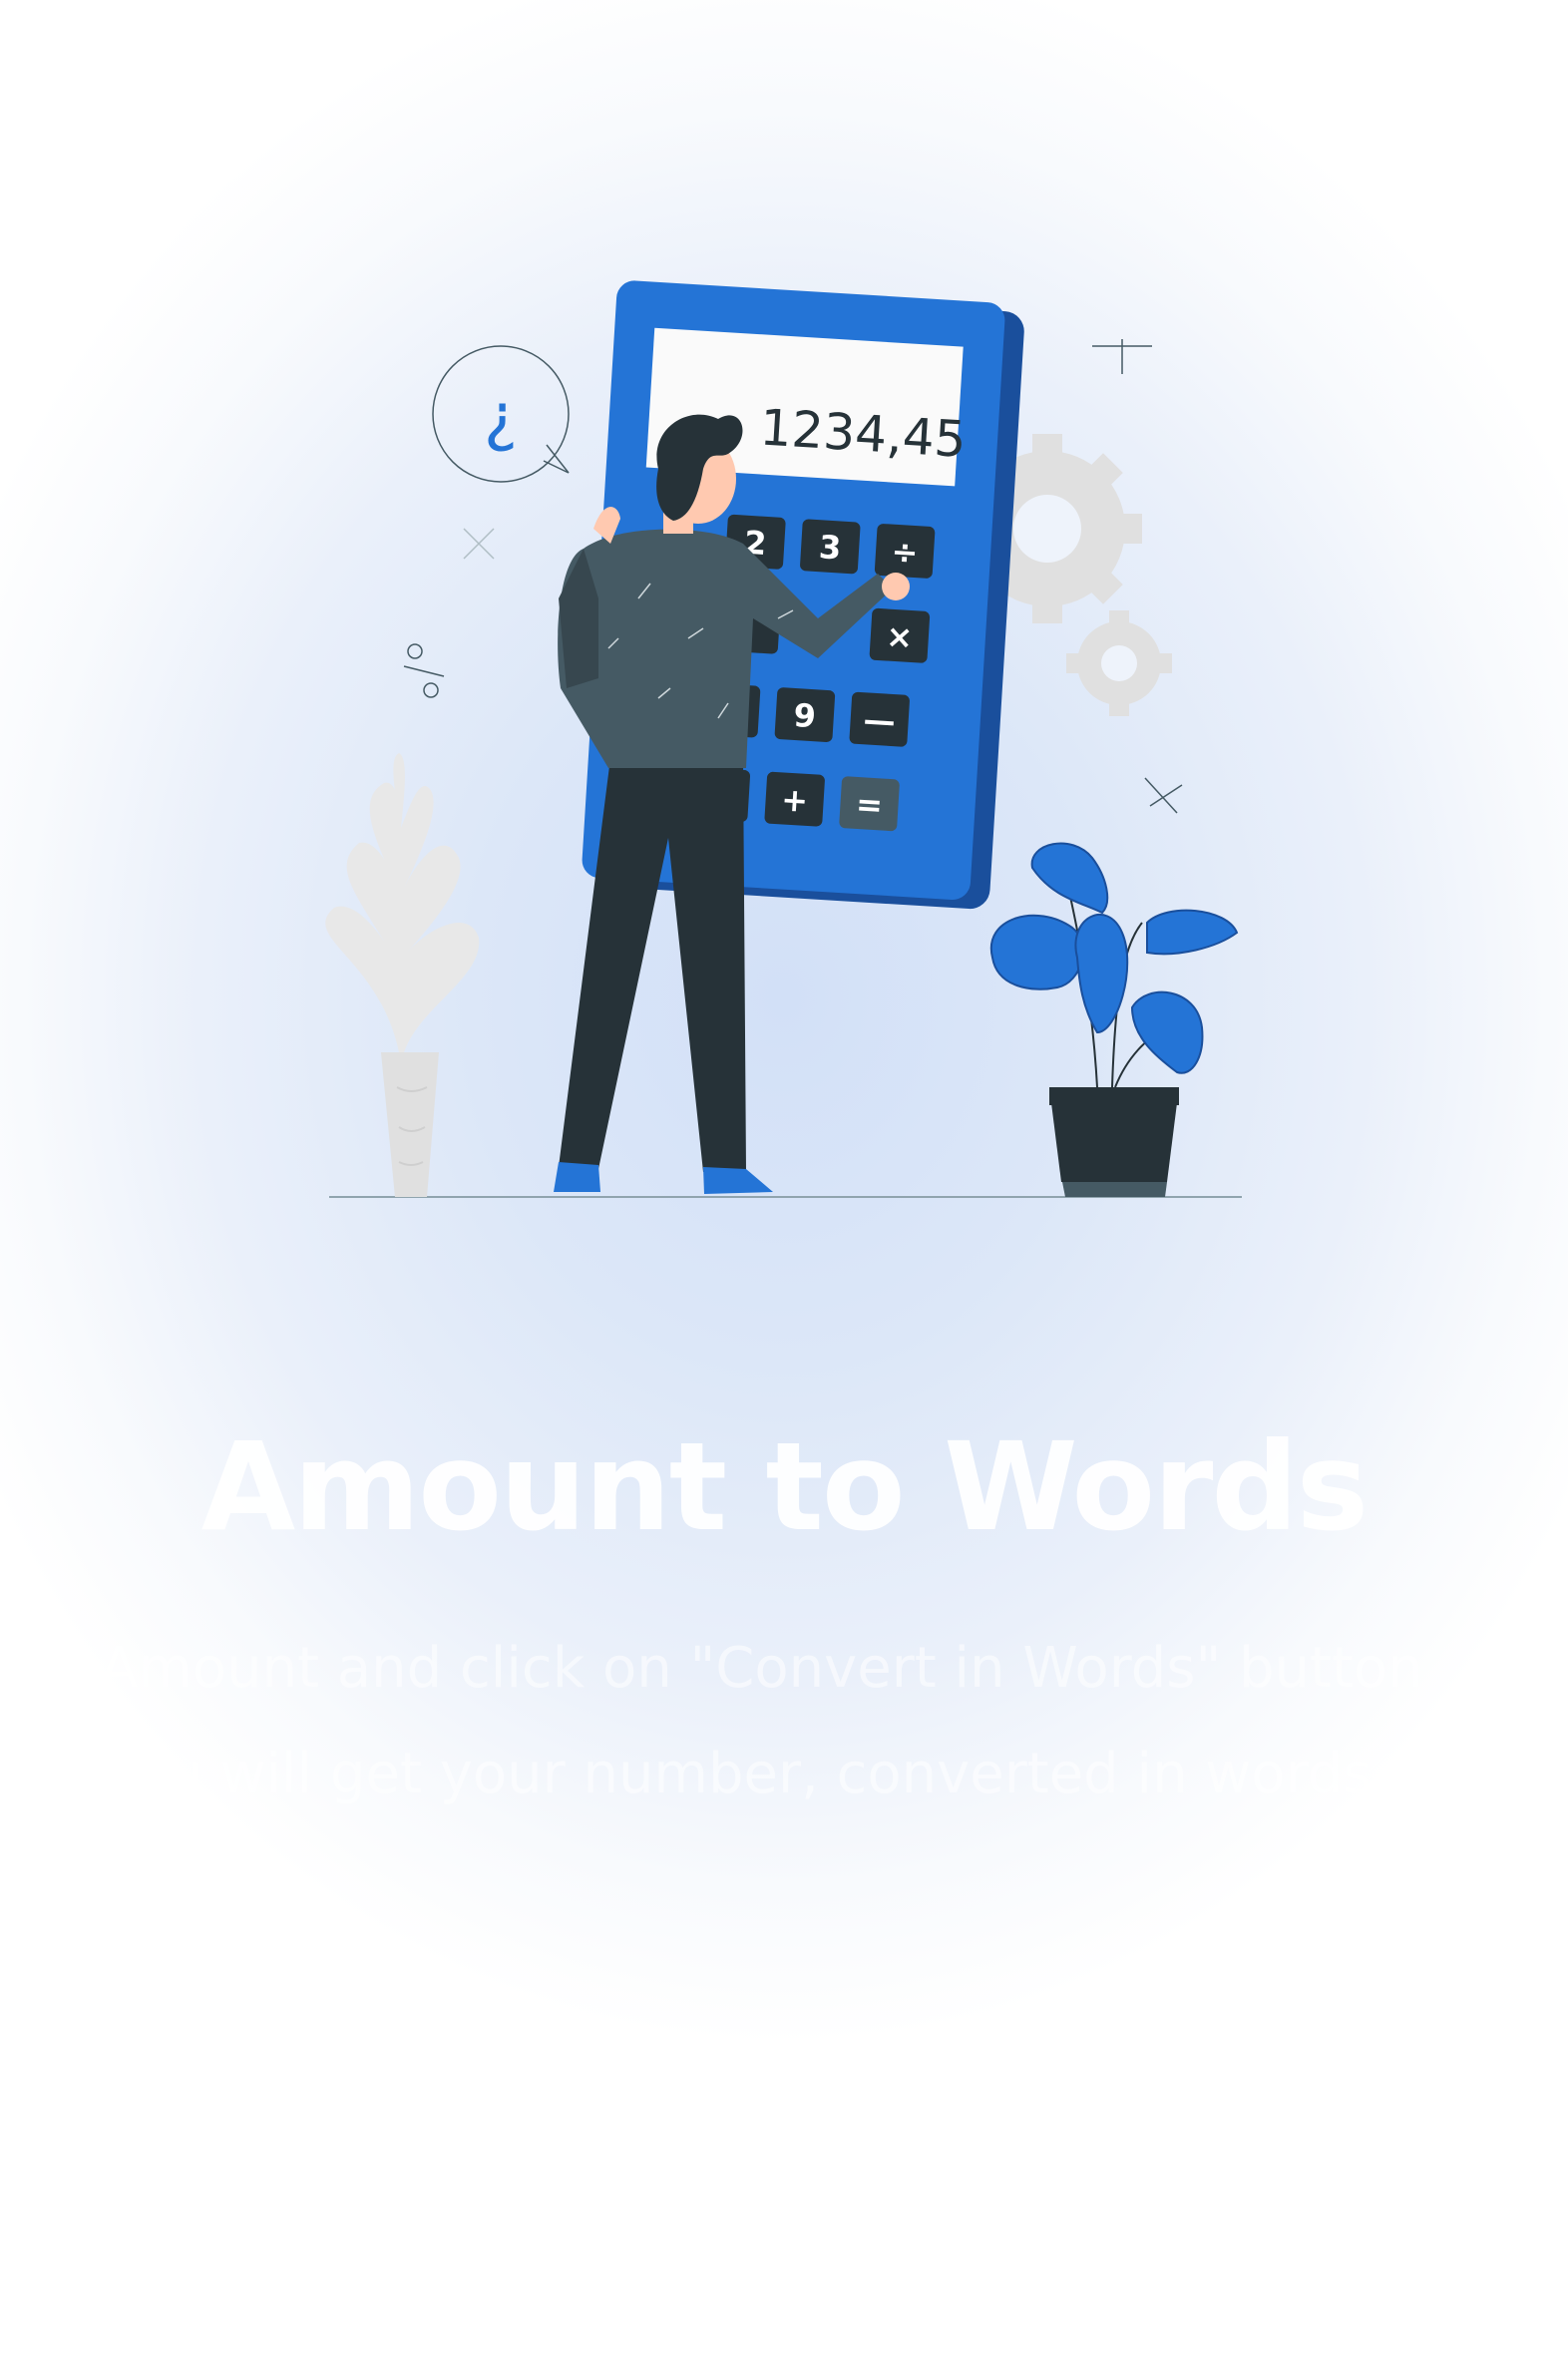 Image resolution: width=1568 pixels, height=2366 pixels. Describe the element at coordinates (831, 548) in the screenshot. I see `key-label: 3` at that location.